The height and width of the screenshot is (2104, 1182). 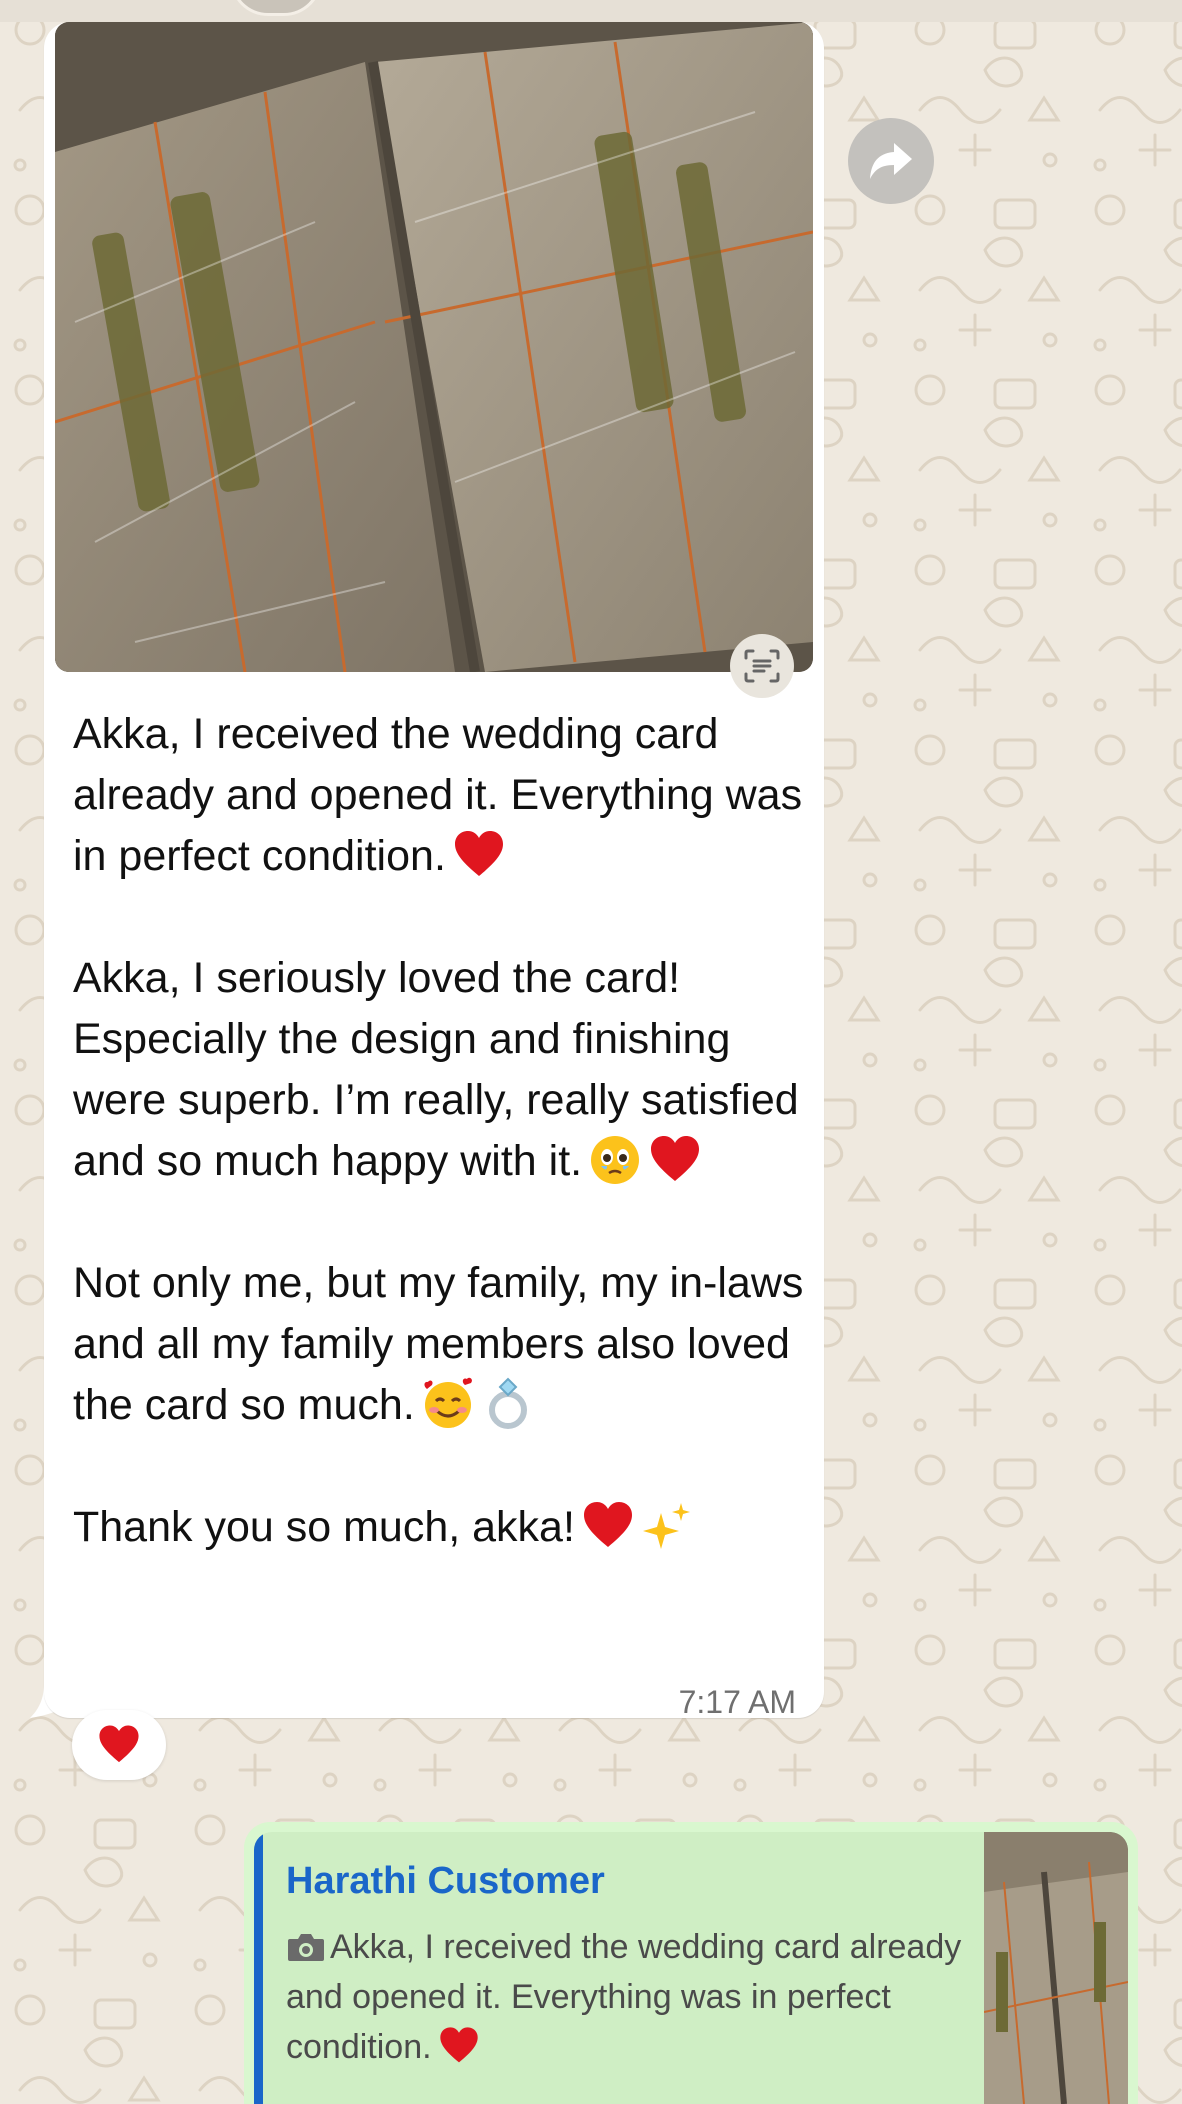 I want to click on forward-arrow-icon, so click(x=891, y=161).